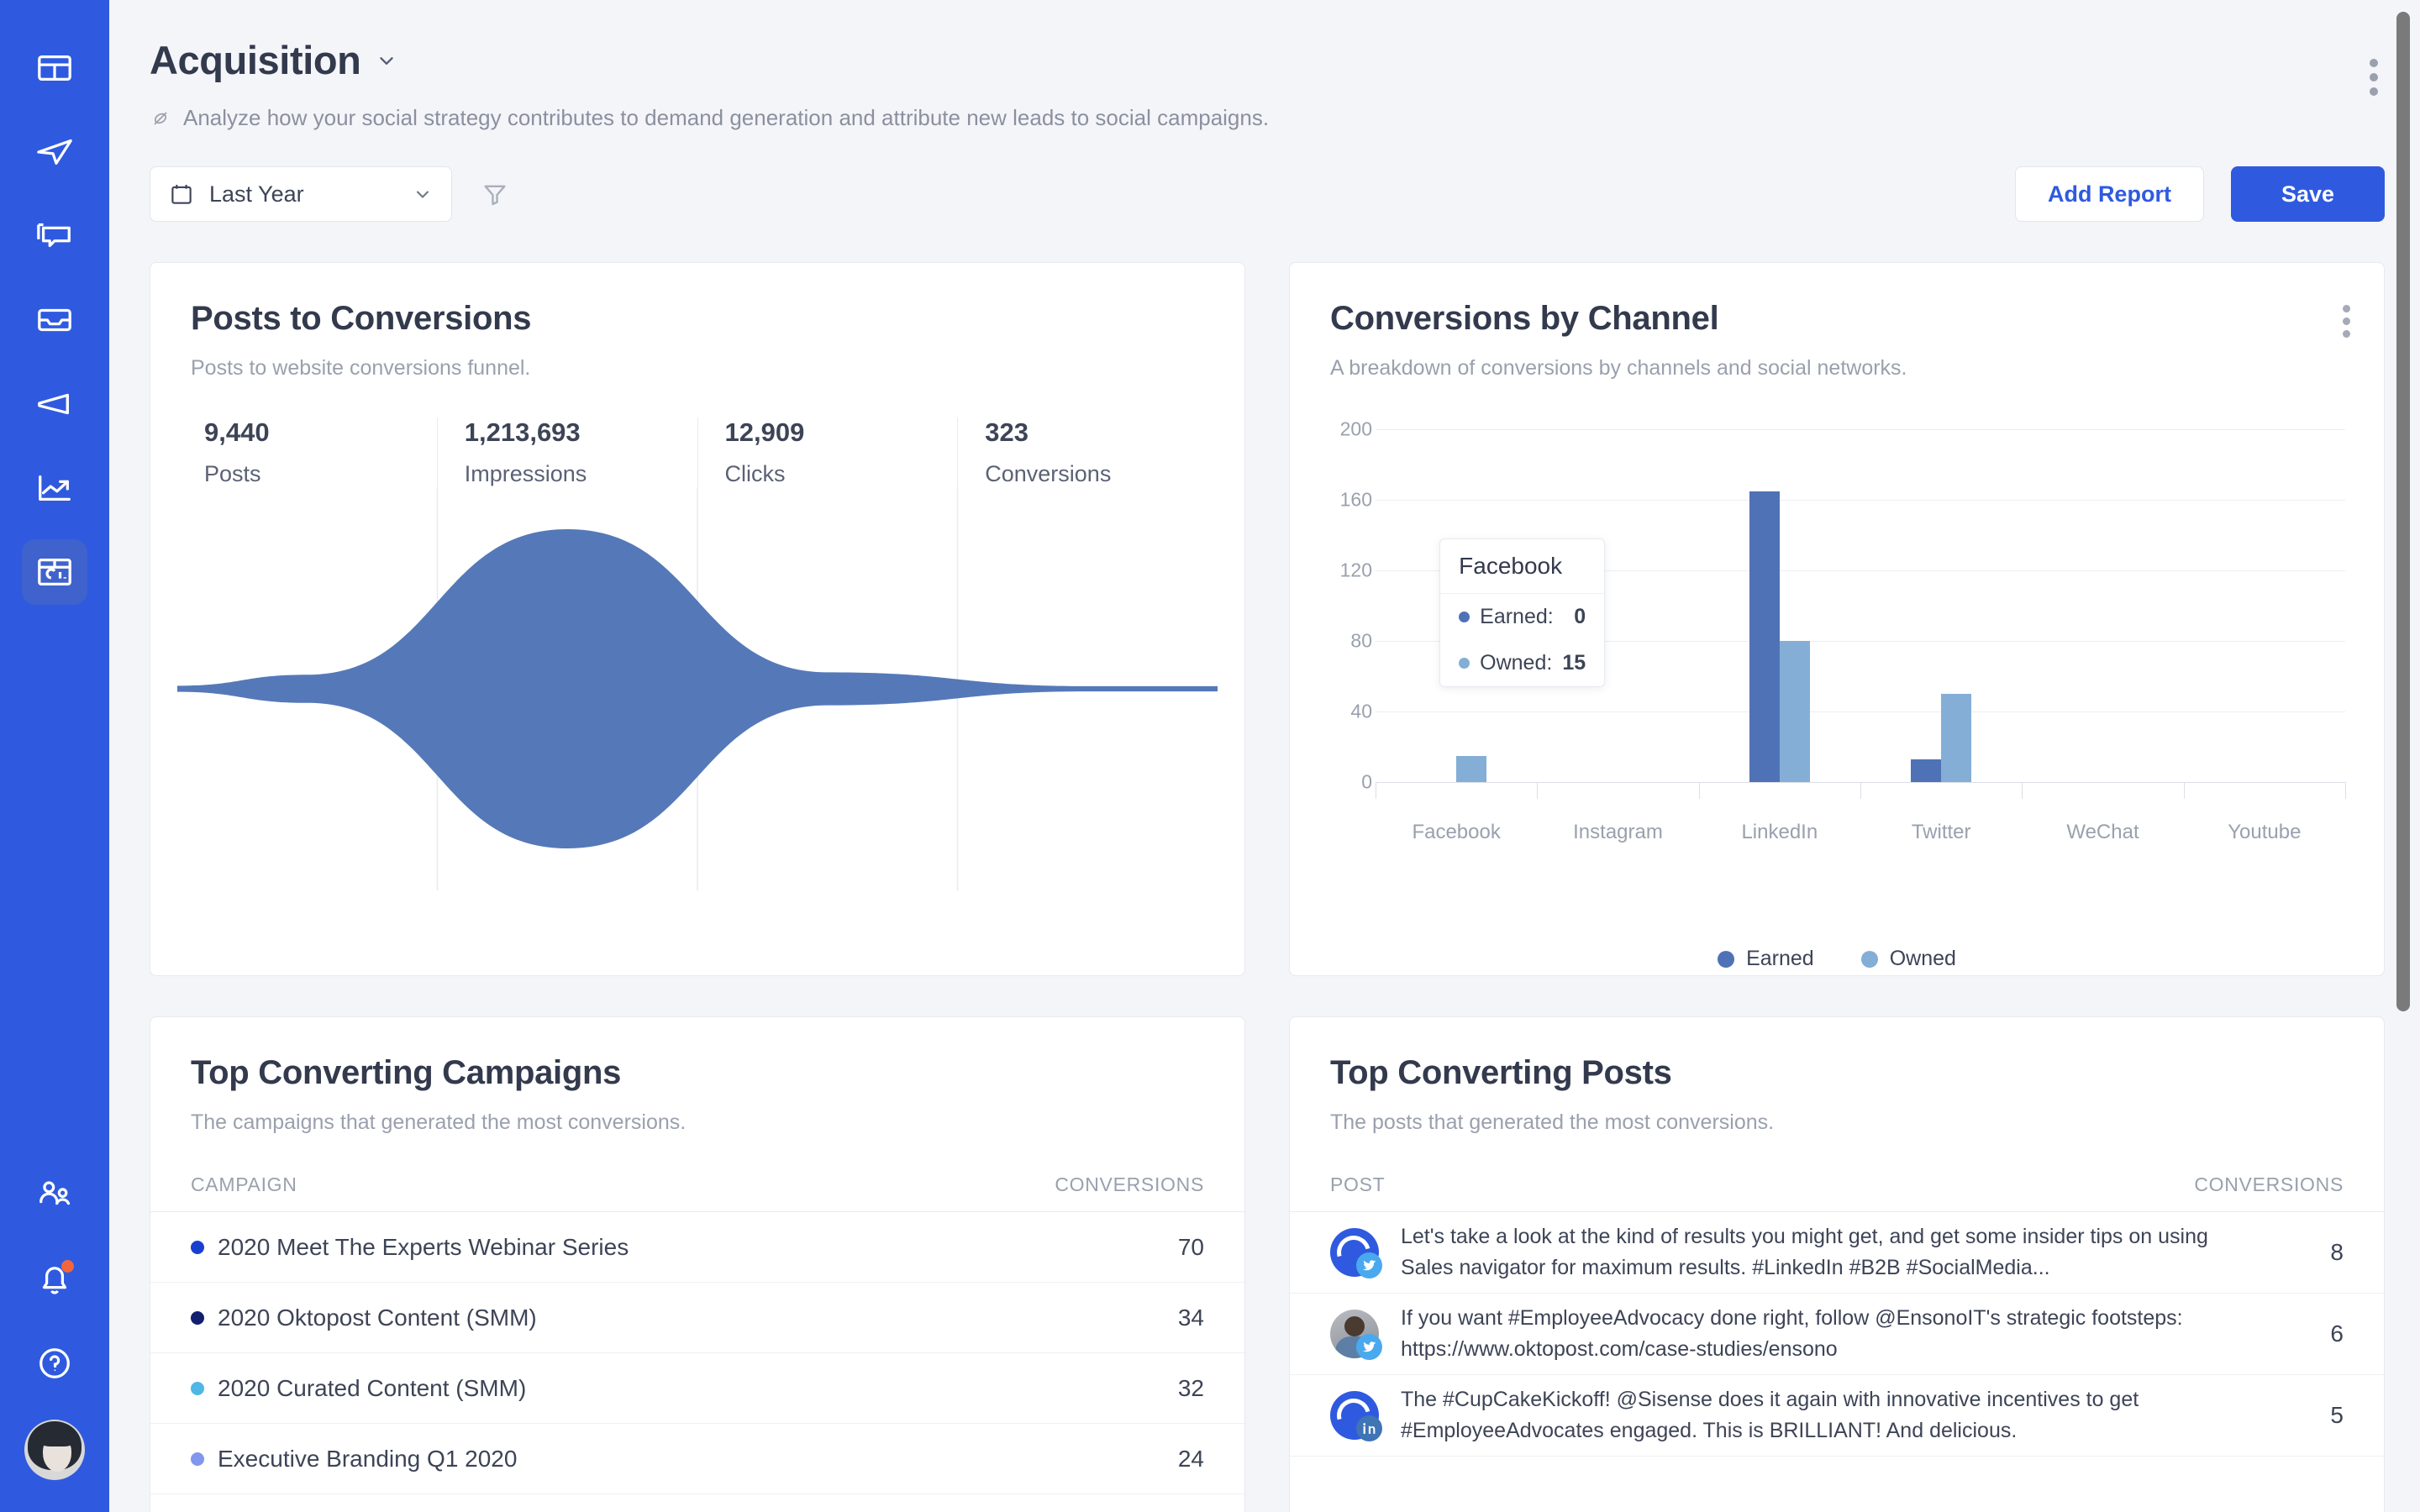 This screenshot has width=2420, height=1512. Describe the element at coordinates (697, 1318) in the screenshot. I see `table-row: 2020 Oktopost Content (SMM) 34` at that location.